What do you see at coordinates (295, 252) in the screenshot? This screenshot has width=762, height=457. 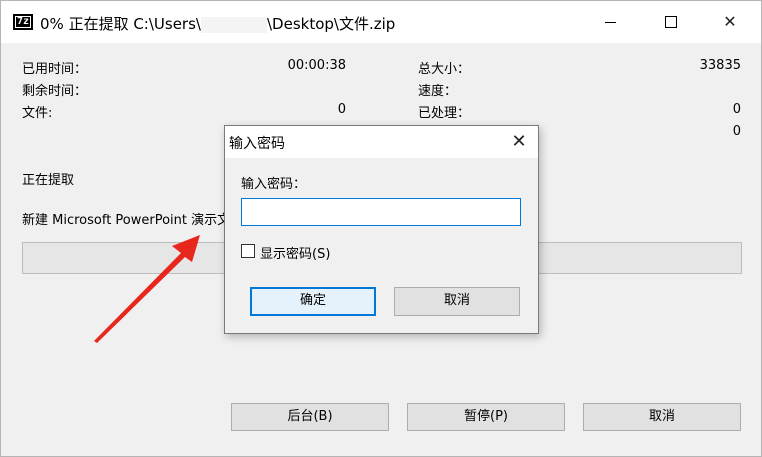 I see `show-password-label: 显示密码(S)` at bounding box center [295, 252].